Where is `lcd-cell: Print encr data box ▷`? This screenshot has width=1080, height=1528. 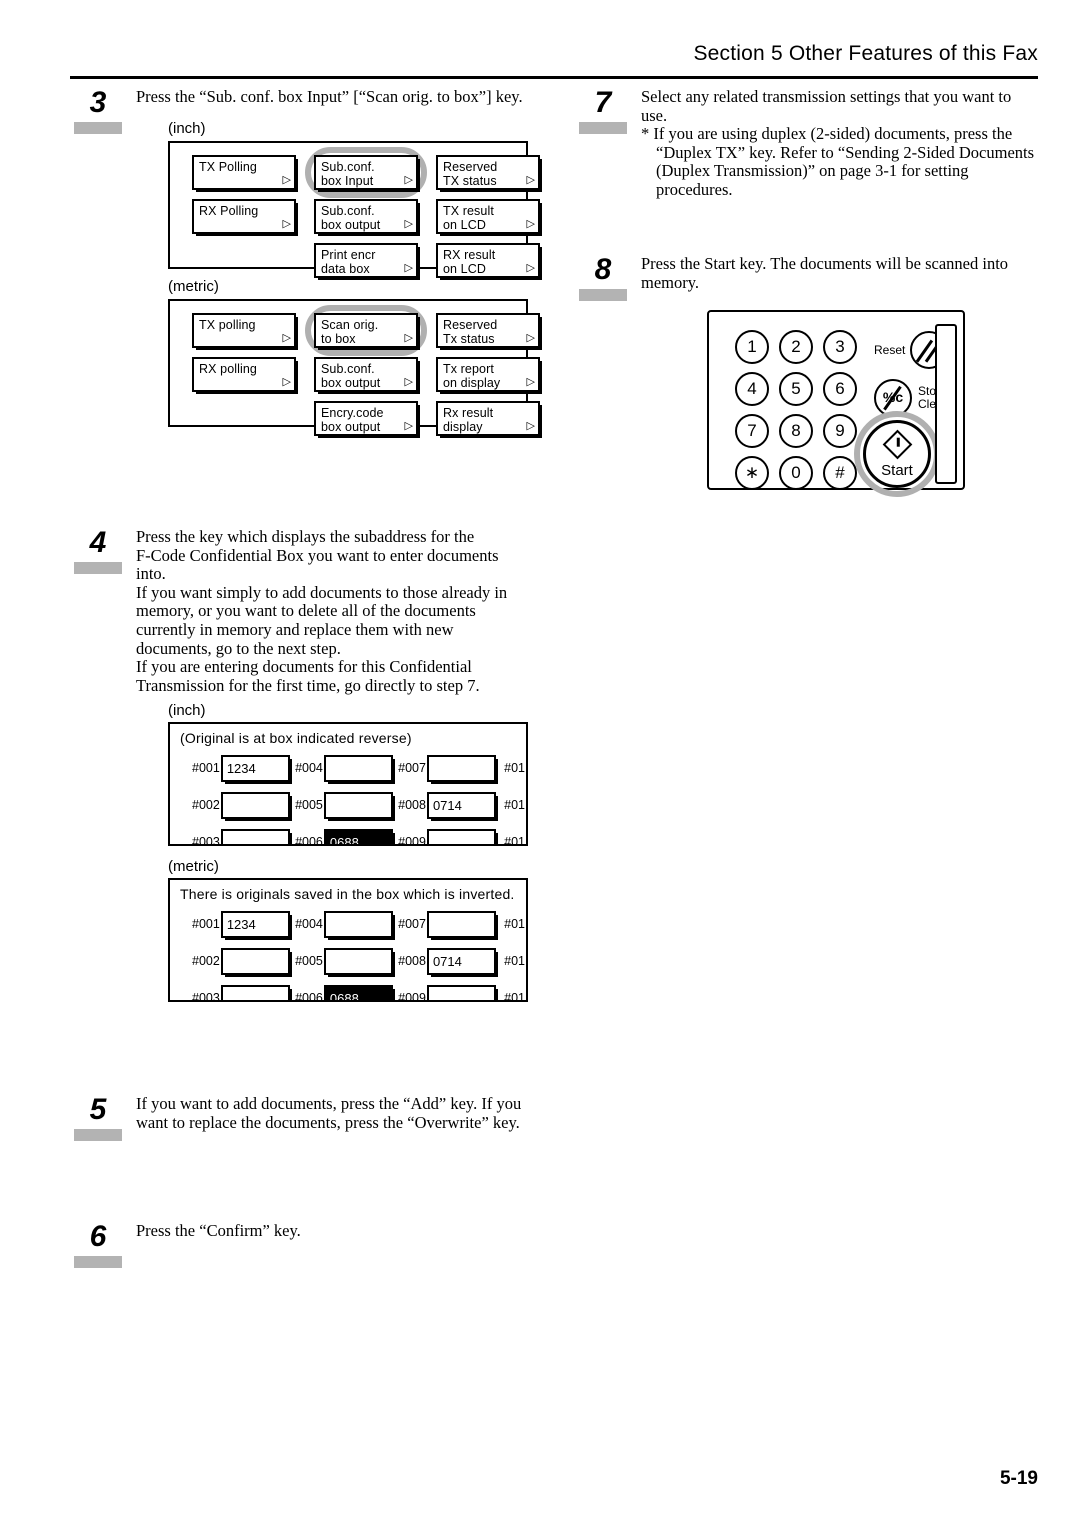
lcd-cell: Print encr data box ▷ is located at coordinates (368, 261).